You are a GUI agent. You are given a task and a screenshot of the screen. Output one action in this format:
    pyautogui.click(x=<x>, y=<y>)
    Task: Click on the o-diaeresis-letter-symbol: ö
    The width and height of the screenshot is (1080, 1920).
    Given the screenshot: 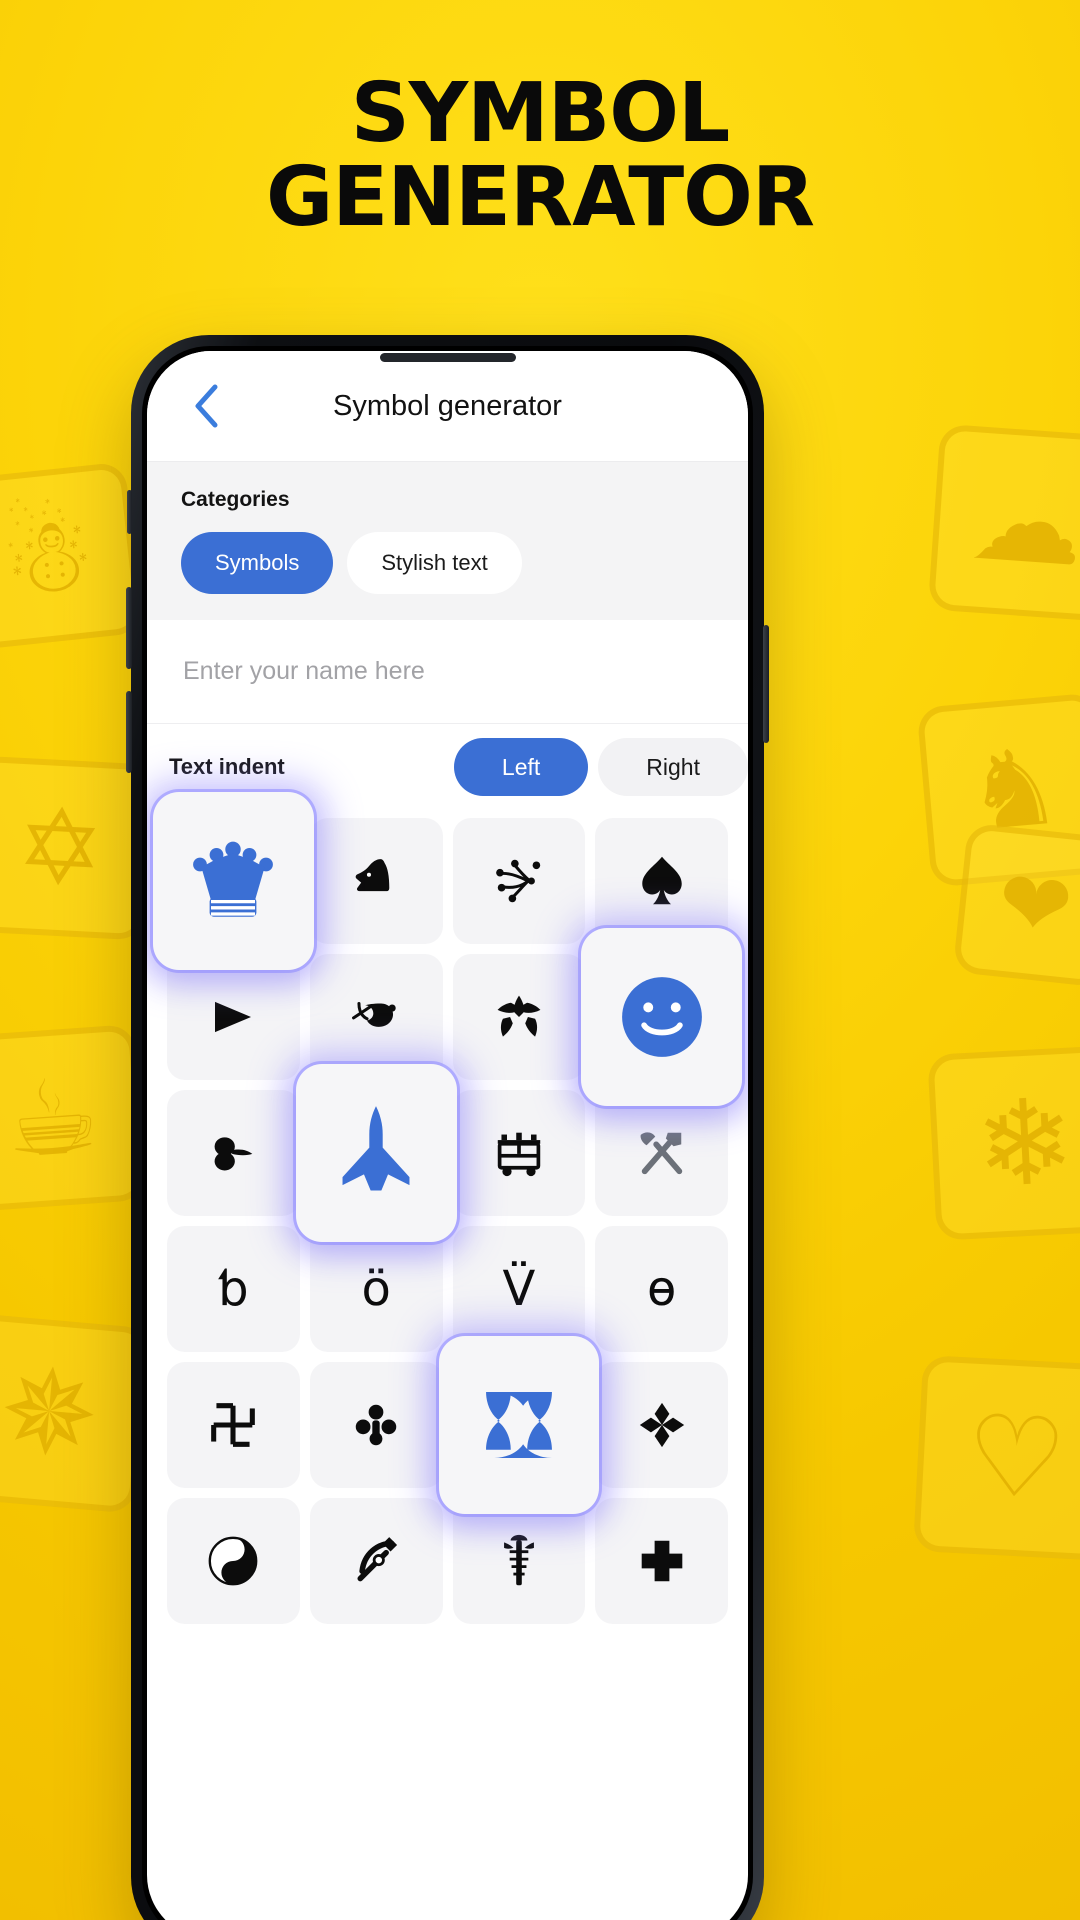 What is the action you would take?
    pyautogui.click(x=376, y=1289)
    